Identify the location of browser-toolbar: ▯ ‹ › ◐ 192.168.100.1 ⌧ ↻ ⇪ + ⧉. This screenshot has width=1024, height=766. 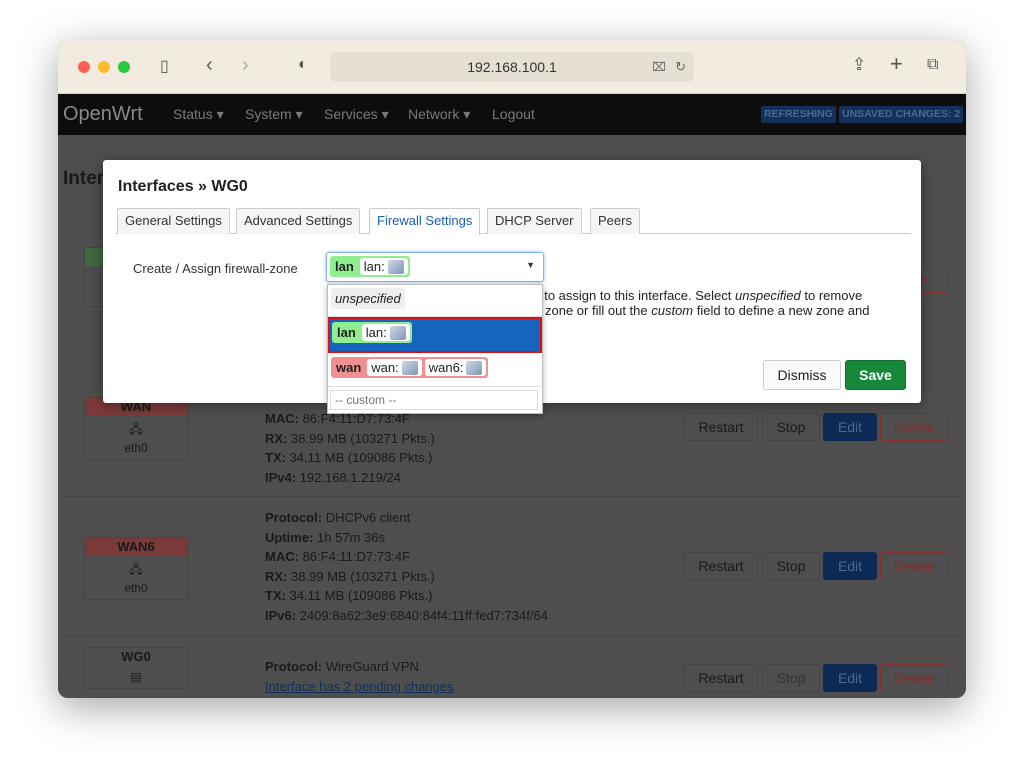
(512, 67).